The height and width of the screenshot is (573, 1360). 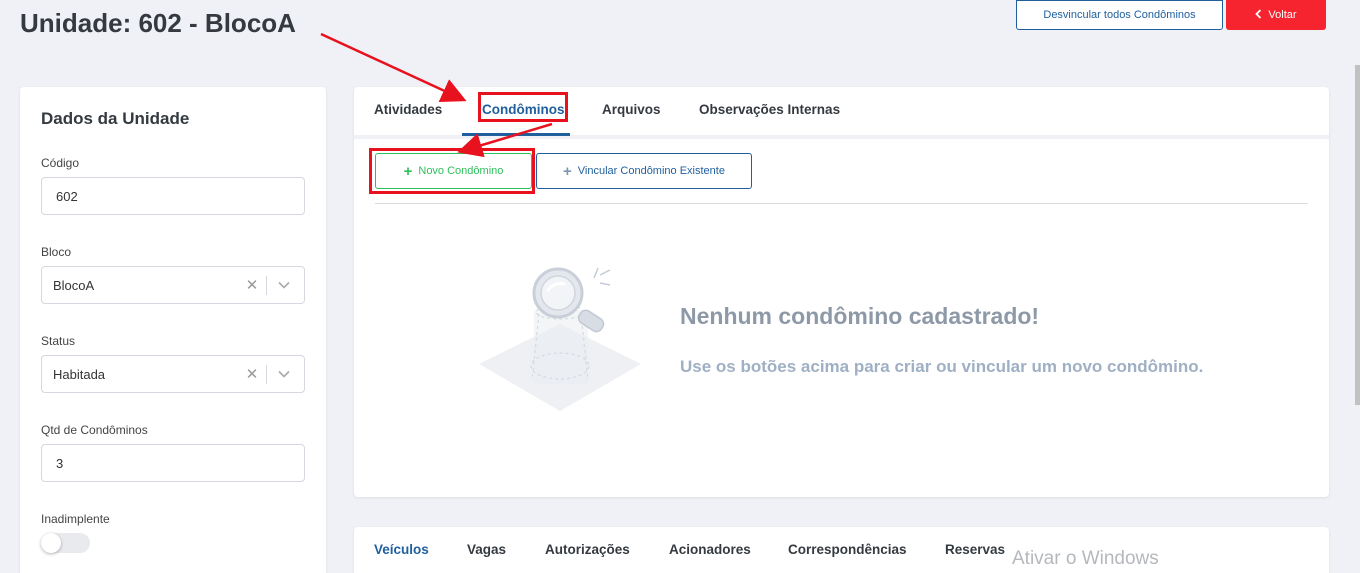 What do you see at coordinates (51, 543) in the screenshot?
I see `toggle-knob` at bounding box center [51, 543].